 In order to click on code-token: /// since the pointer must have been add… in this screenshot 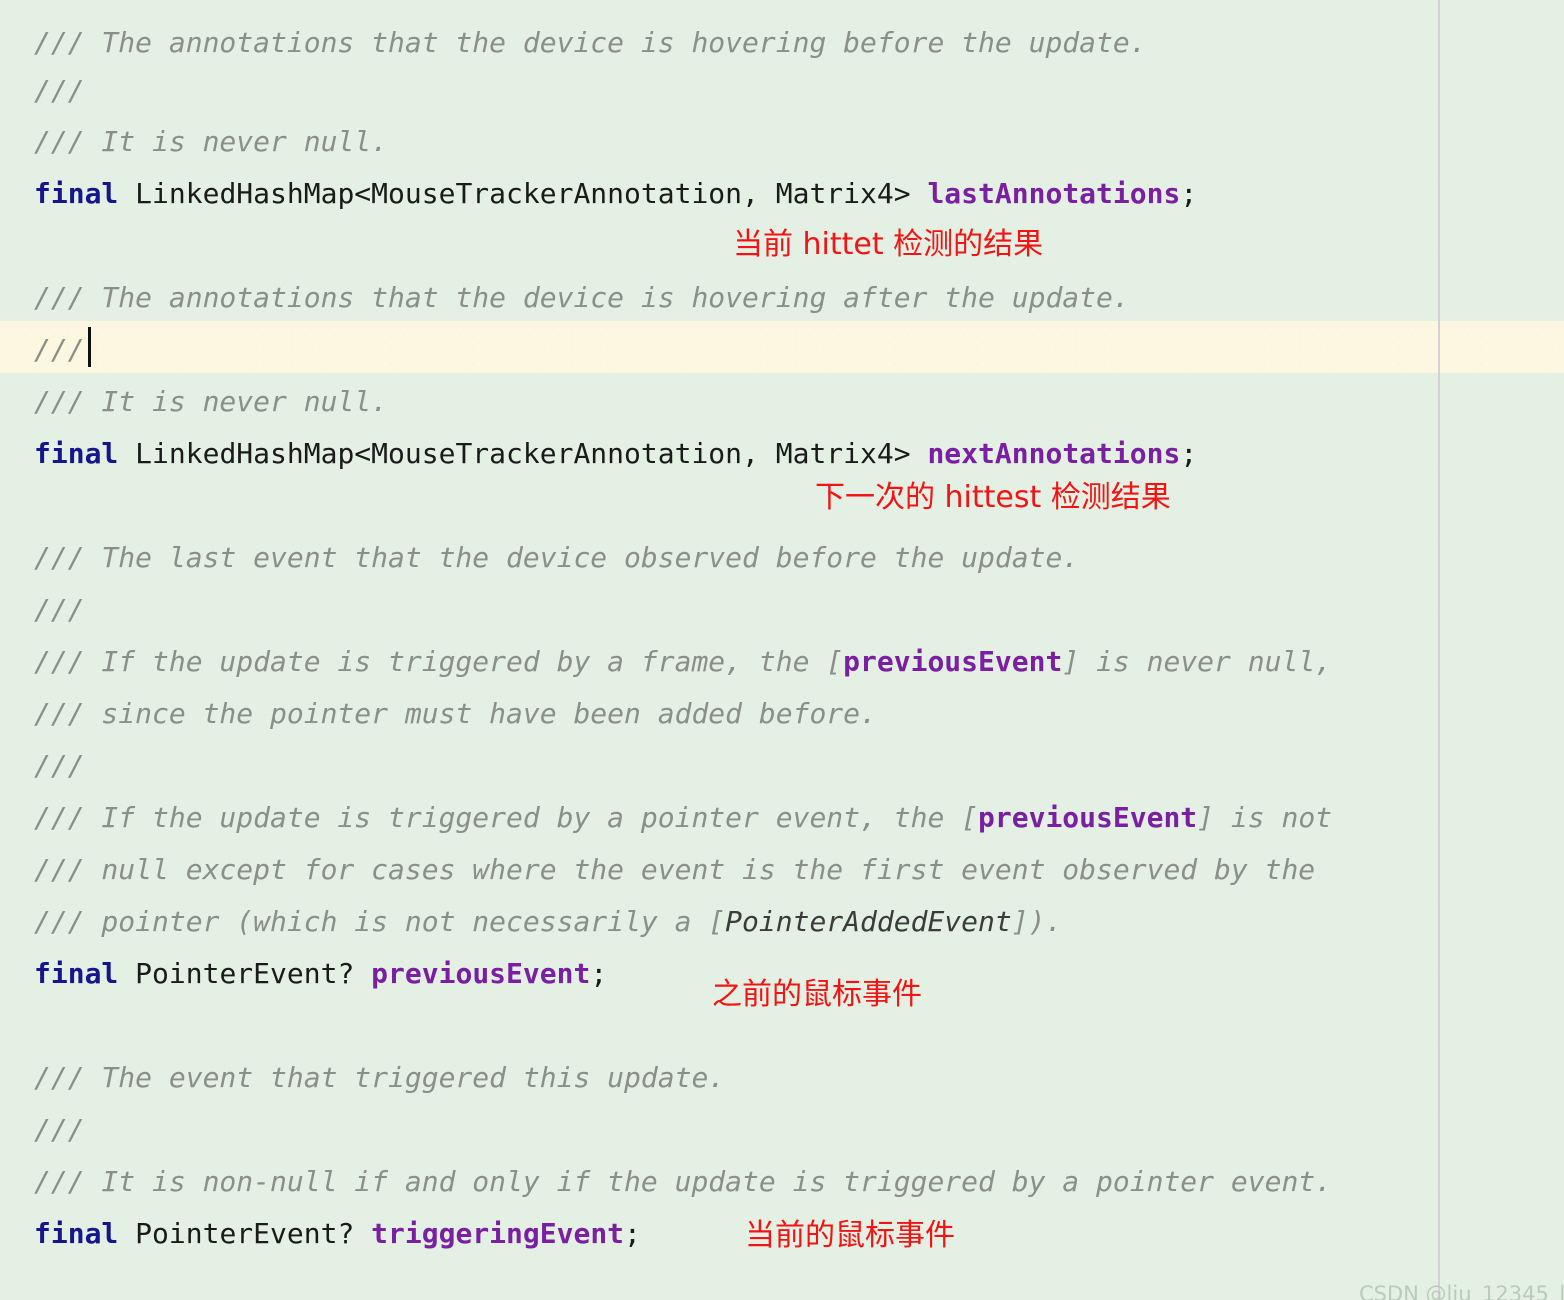, I will do `click(455, 713)`.